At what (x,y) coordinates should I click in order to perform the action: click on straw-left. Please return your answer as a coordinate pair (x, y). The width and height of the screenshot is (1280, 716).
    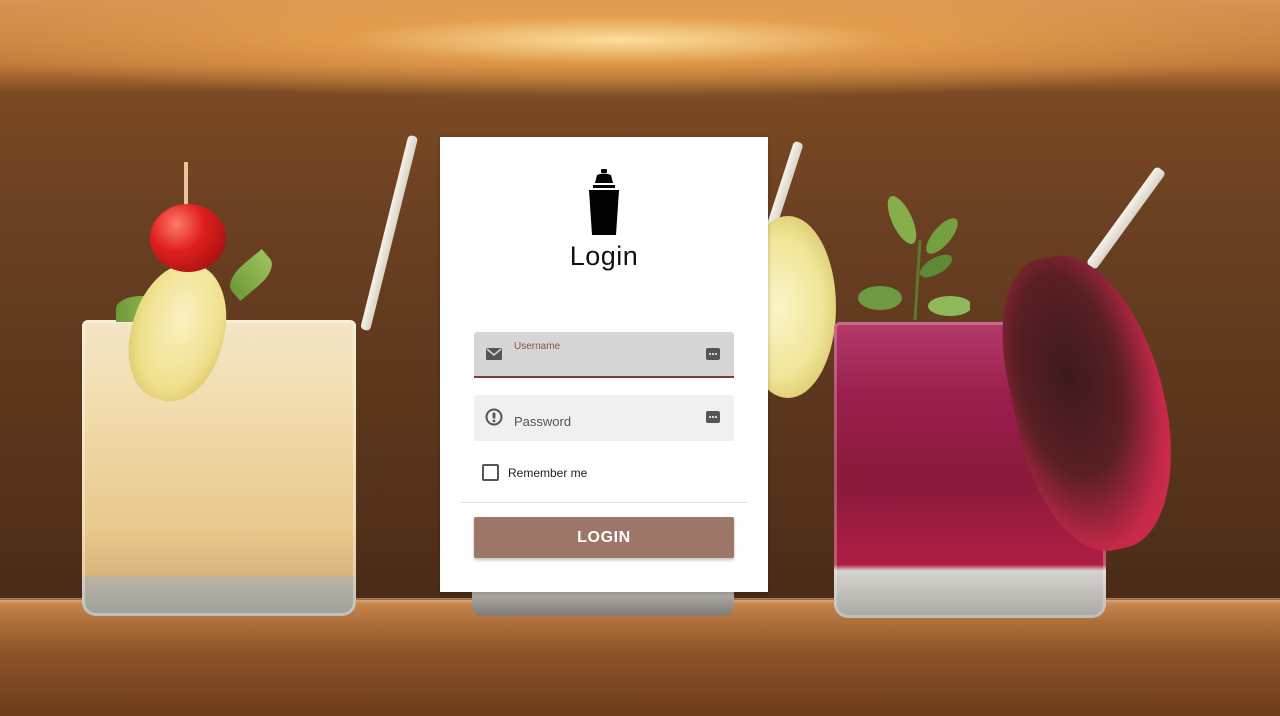
    Looking at the image, I should click on (389, 233).